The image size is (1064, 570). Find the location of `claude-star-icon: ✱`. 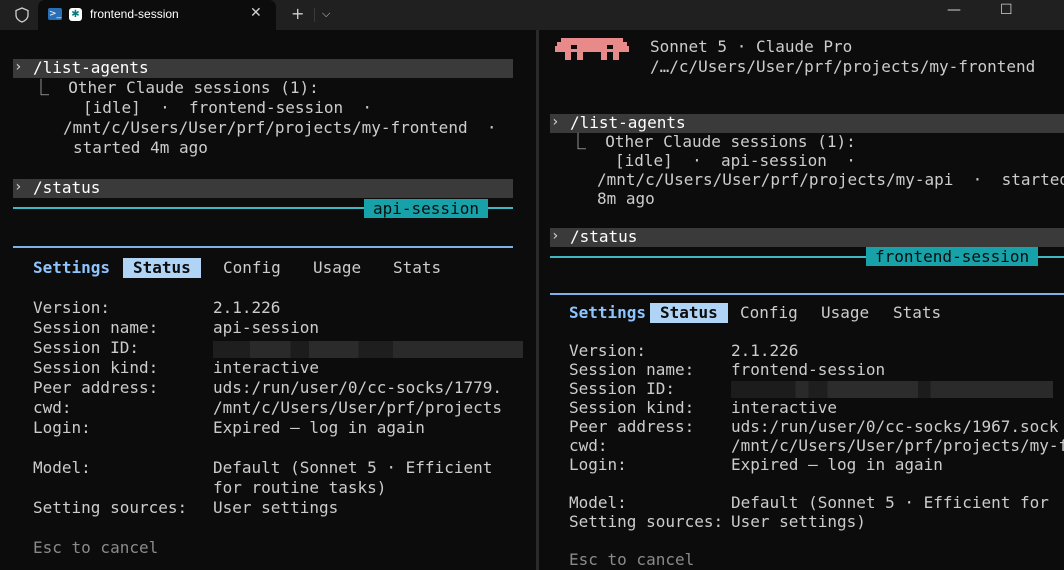

claude-star-icon: ✱ is located at coordinates (75, 14).